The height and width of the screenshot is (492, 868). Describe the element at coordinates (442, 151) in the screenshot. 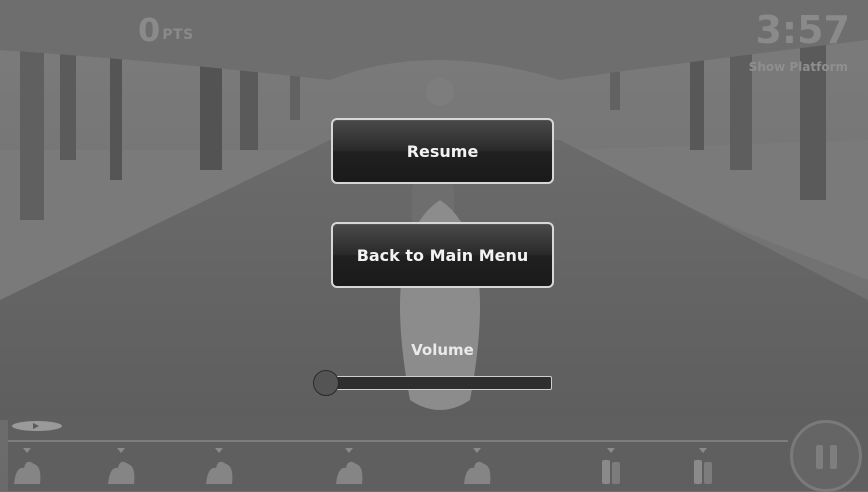

I see `resume-button: Resume` at that location.